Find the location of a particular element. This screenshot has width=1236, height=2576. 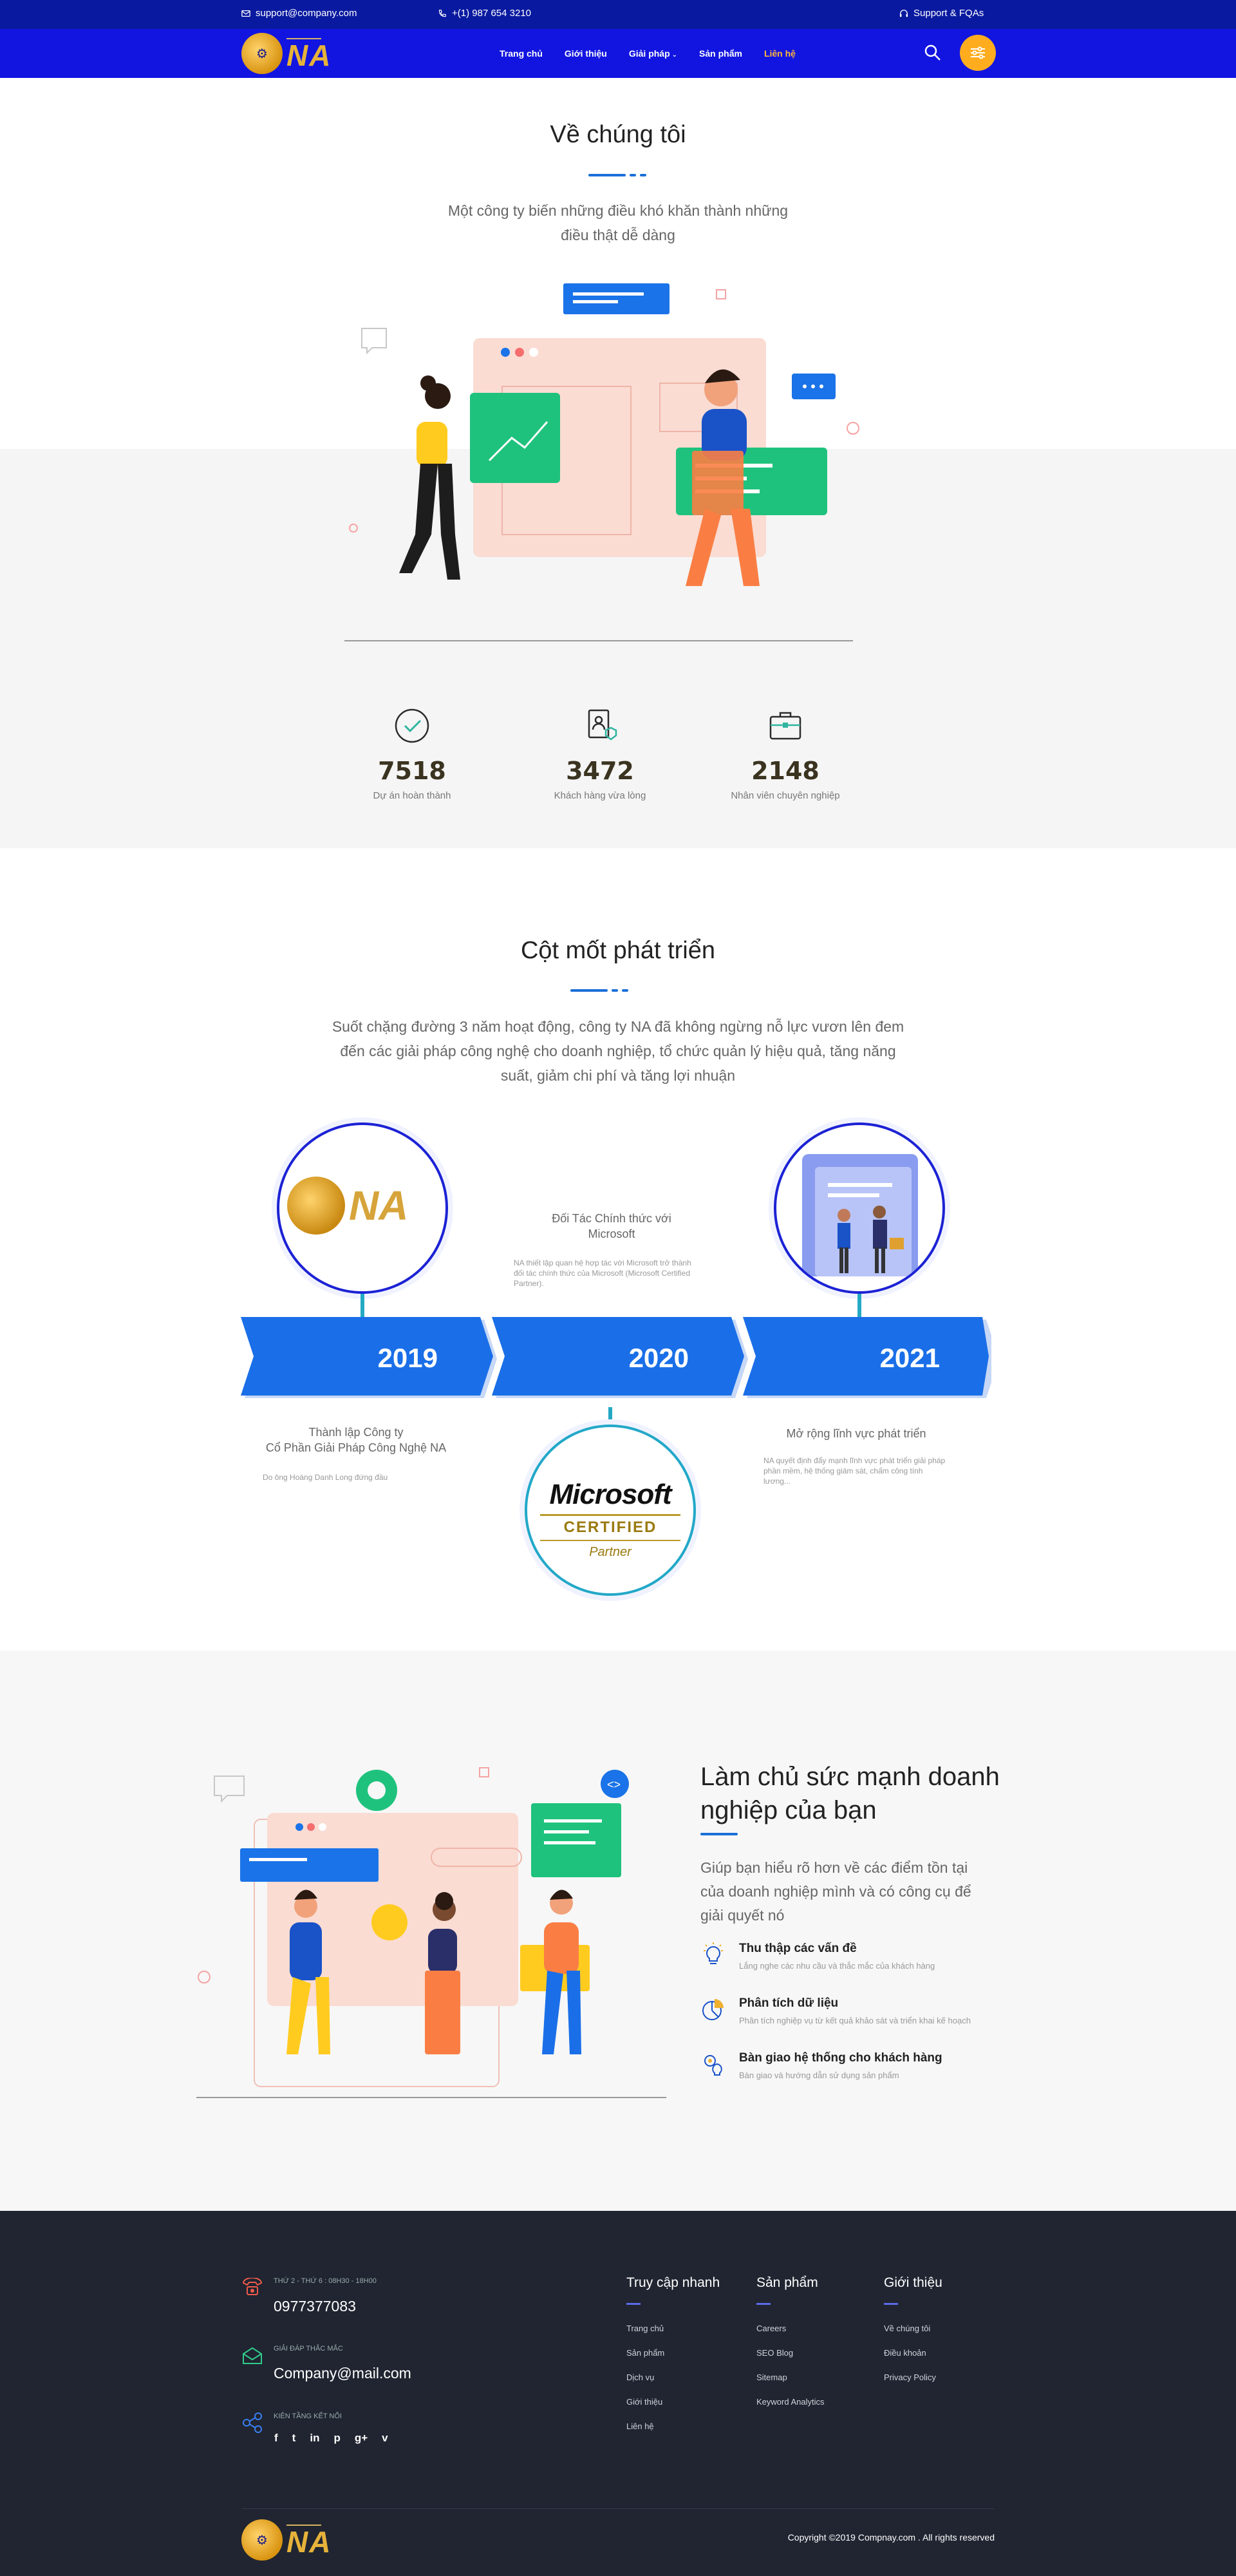

footer-link: Điều khoản is located at coordinates (905, 2353).